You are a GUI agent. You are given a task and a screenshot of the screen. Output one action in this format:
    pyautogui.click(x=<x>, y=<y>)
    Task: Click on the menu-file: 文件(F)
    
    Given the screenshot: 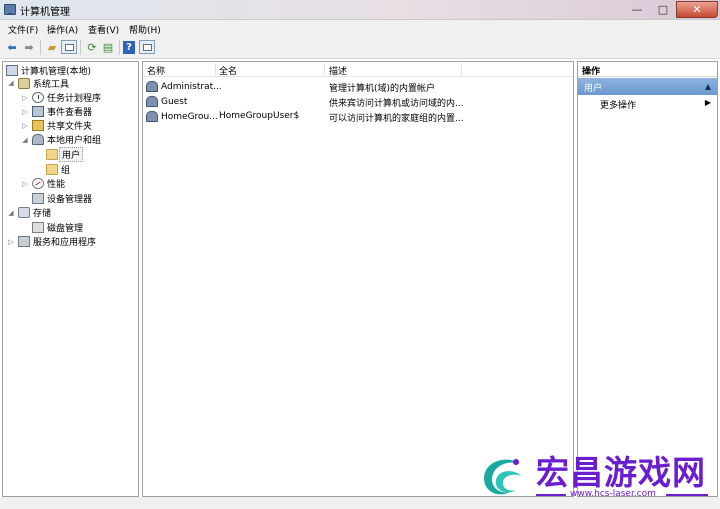 What is the action you would take?
    pyautogui.click(x=23, y=29)
    